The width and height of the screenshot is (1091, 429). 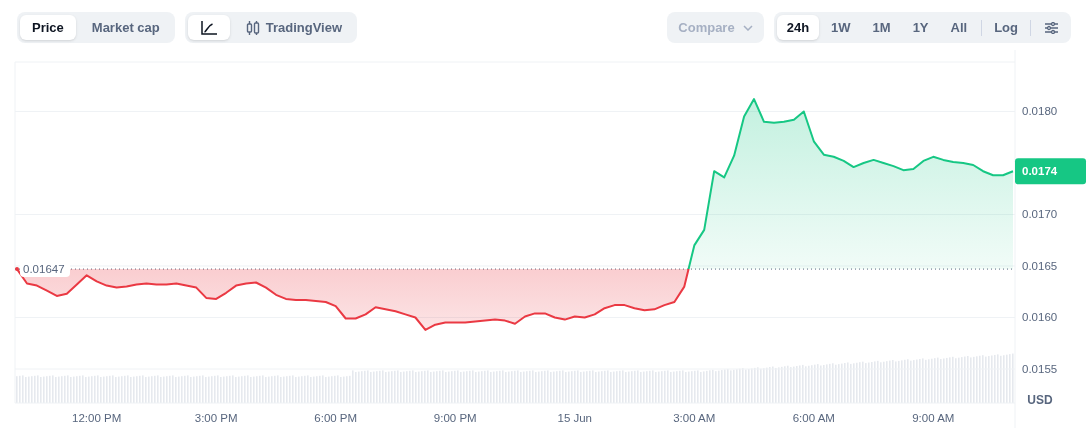 I want to click on x-axis-label: 6:00 PM, so click(x=336, y=418).